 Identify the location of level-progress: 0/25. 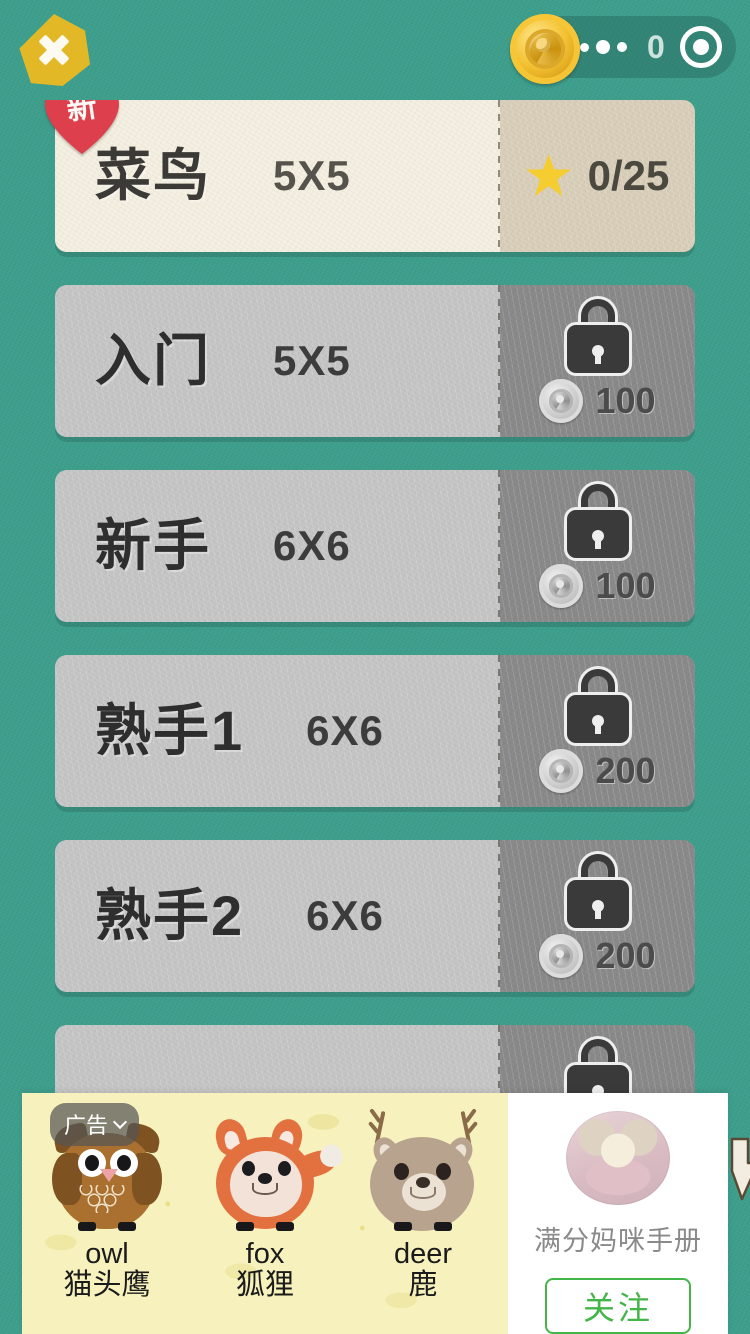
(598, 176).